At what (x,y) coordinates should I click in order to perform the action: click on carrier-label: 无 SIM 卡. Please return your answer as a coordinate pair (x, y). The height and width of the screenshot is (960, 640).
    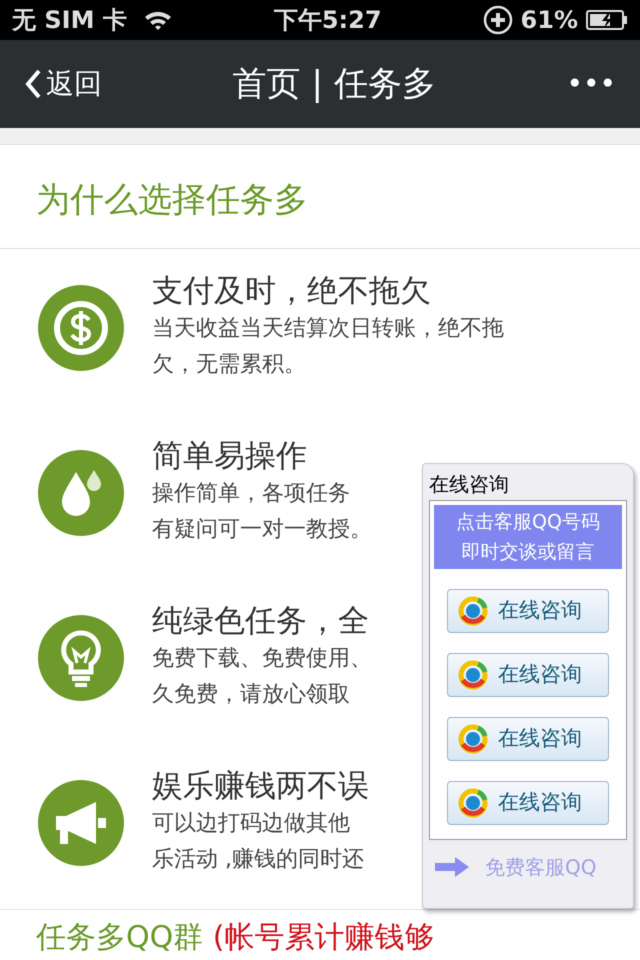
    Looking at the image, I should click on (69, 20).